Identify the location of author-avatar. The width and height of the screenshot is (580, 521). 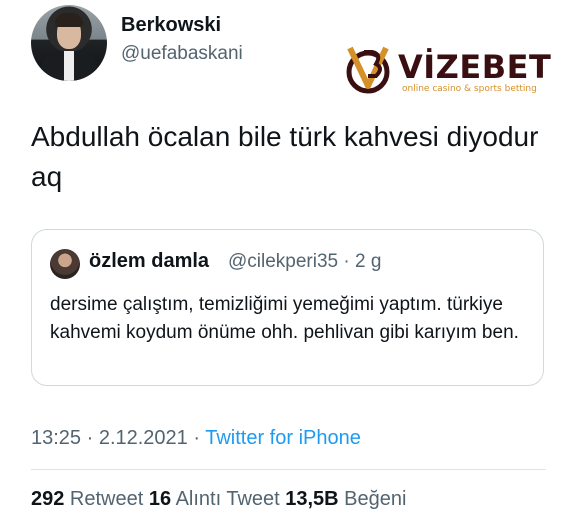
(69, 43).